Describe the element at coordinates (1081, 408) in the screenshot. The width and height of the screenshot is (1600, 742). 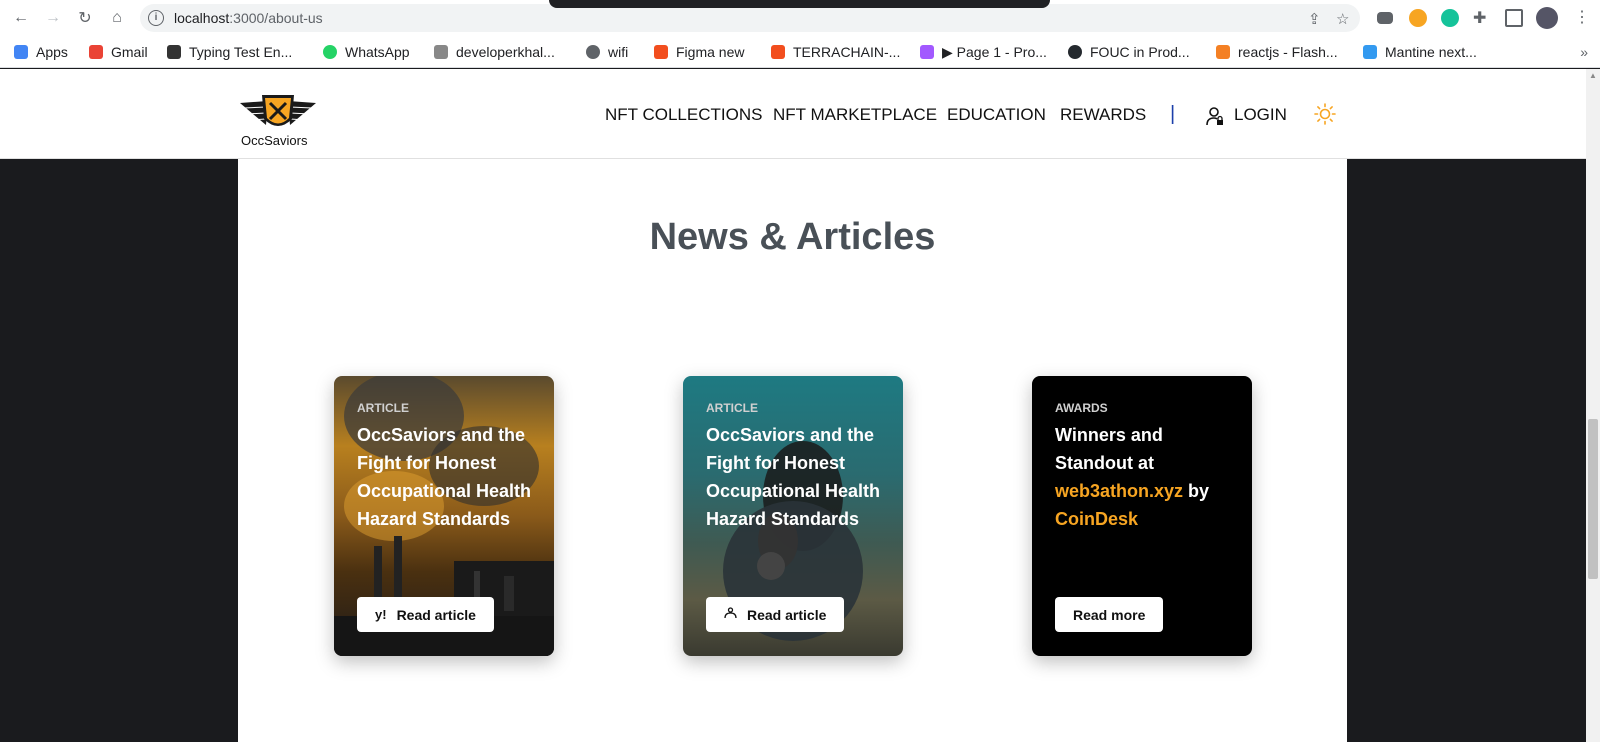
I see `card-category: AWARDS` at that location.